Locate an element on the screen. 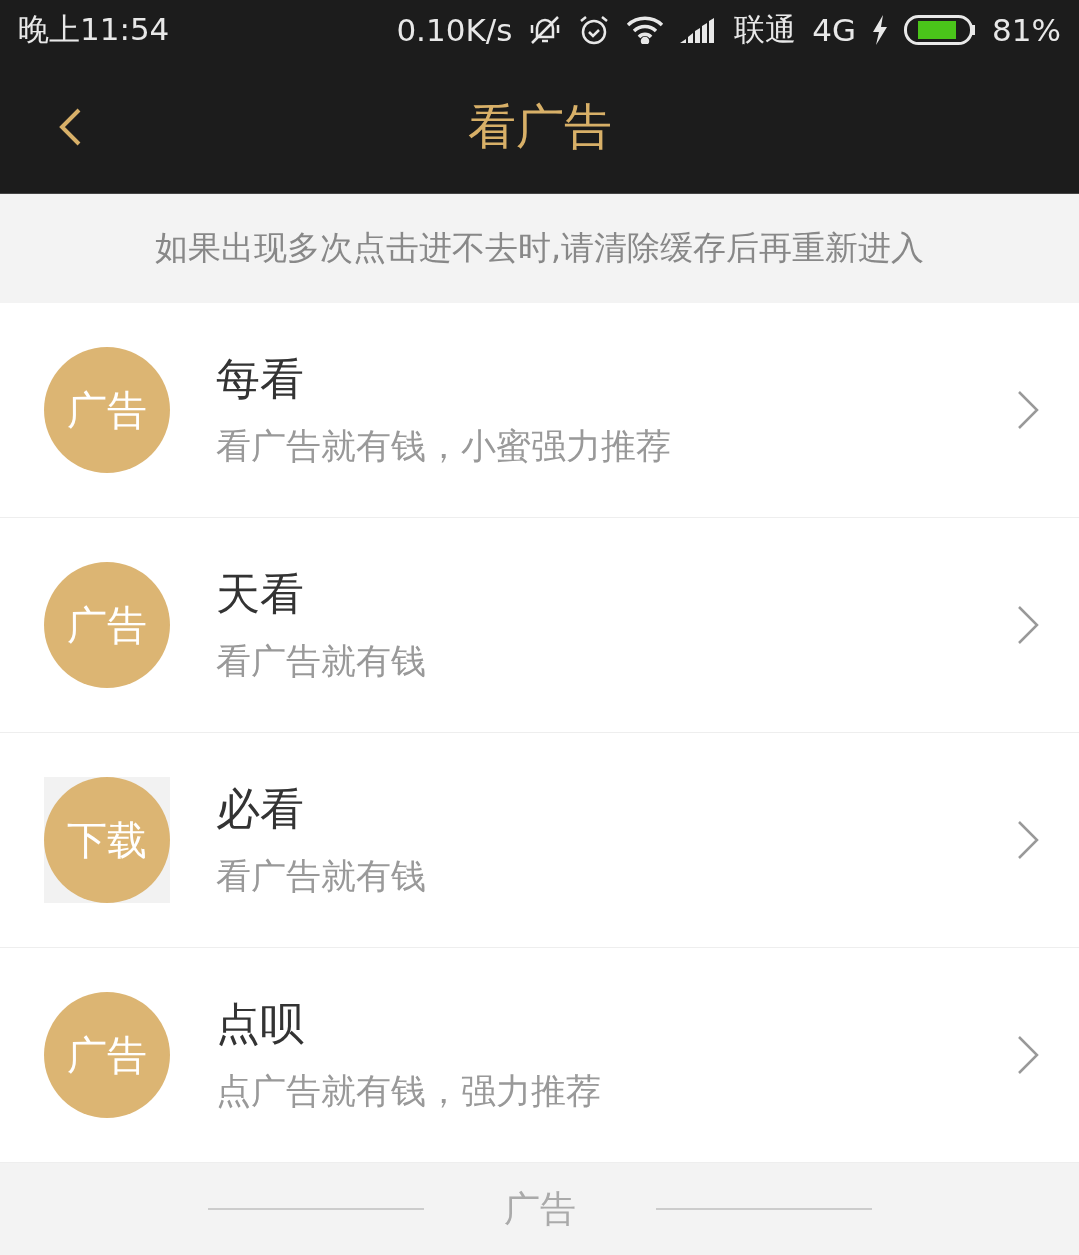  network-type: 4G is located at coordinates (834, 30).